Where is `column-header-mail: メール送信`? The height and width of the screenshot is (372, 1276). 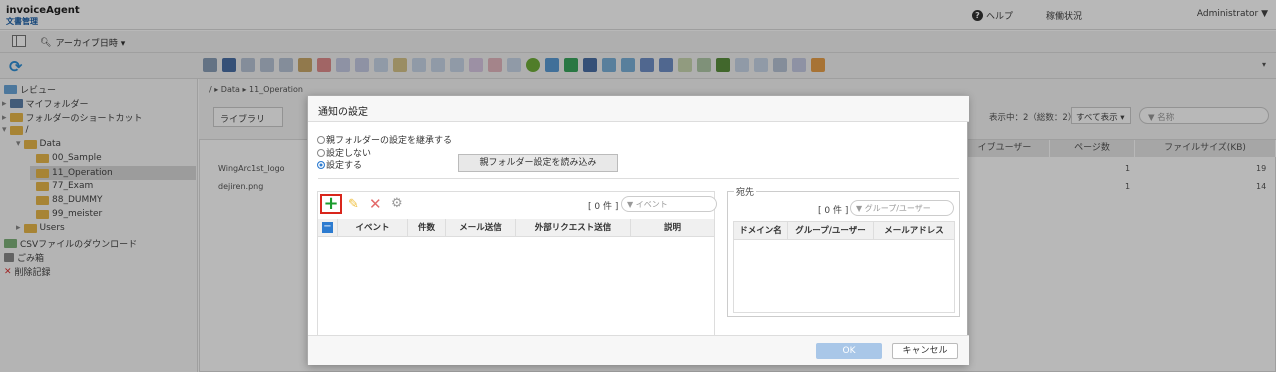 column-header-mail: メール送信 is located at coordinates (481, 228).